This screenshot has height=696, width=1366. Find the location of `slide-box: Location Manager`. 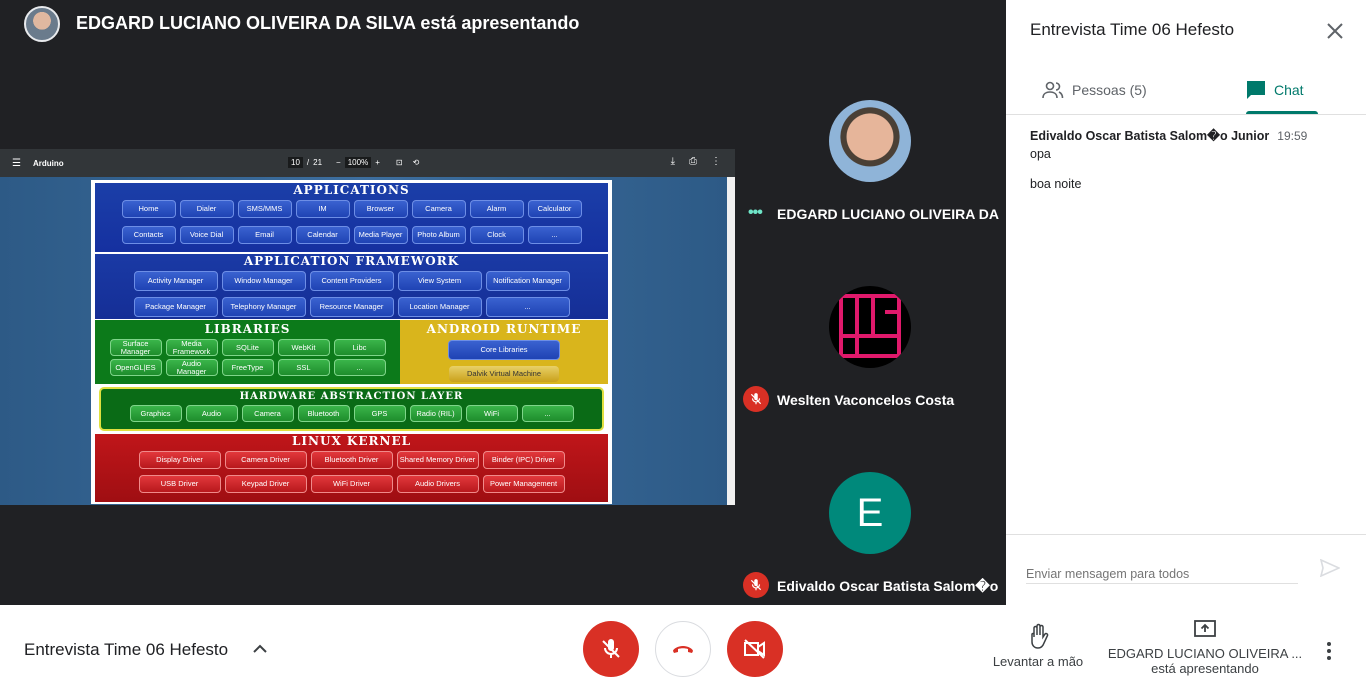

slide-box: Location Manager is located at coordinates (439, 307).